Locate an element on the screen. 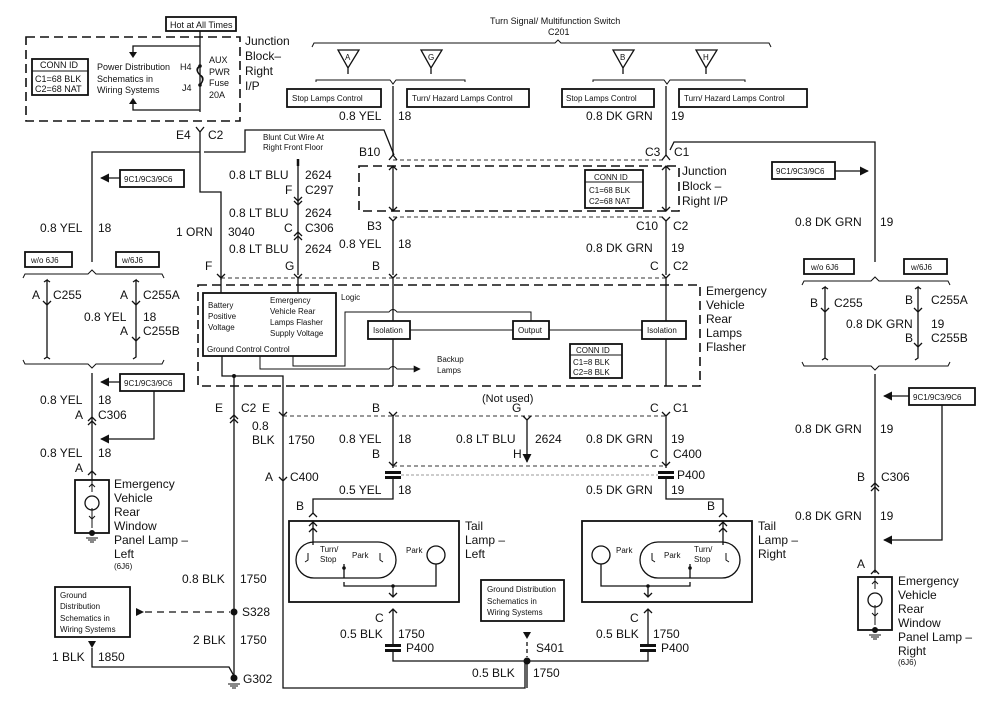 The image size is (1000, 701). power-ref-line: Power Distribution is located at coordinates (133, 67).